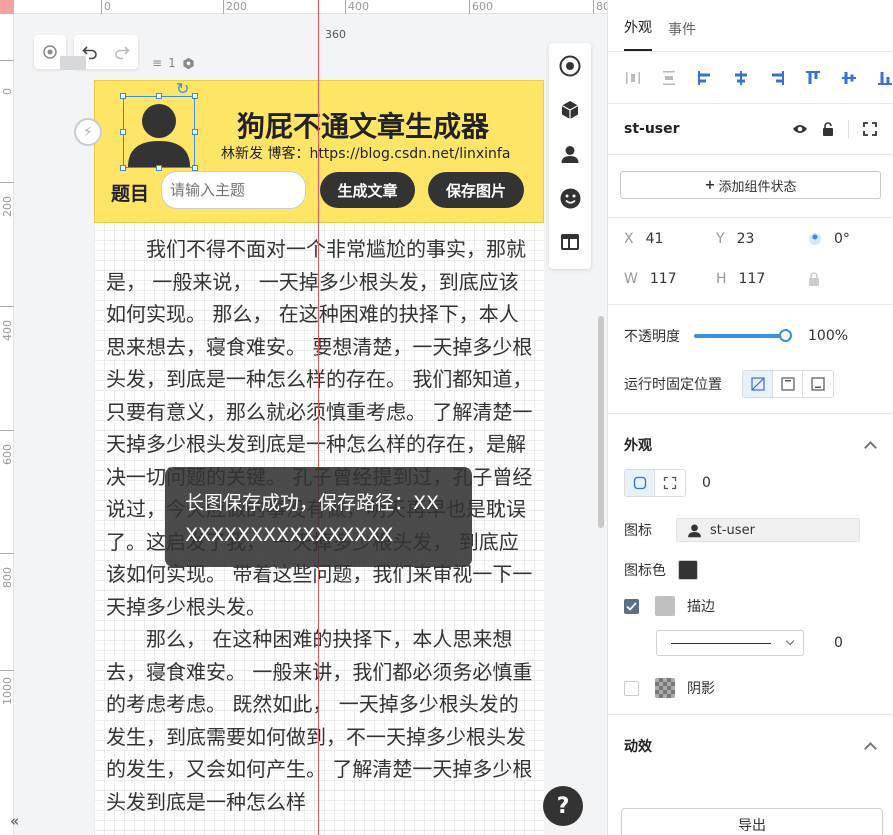 This screenshot has width=893, height=835. What do you see at coordinates (665, 688) in the screenshot?
I see `shadow-color-swatch` at bounding box center [665, 688].